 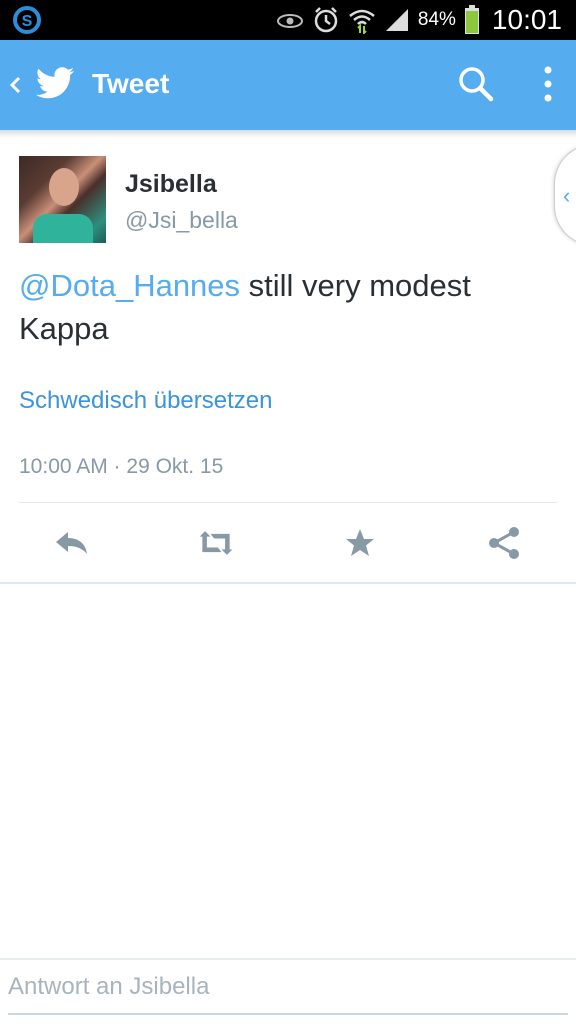 I want to click on reply-input, so click(x=287, y=987).